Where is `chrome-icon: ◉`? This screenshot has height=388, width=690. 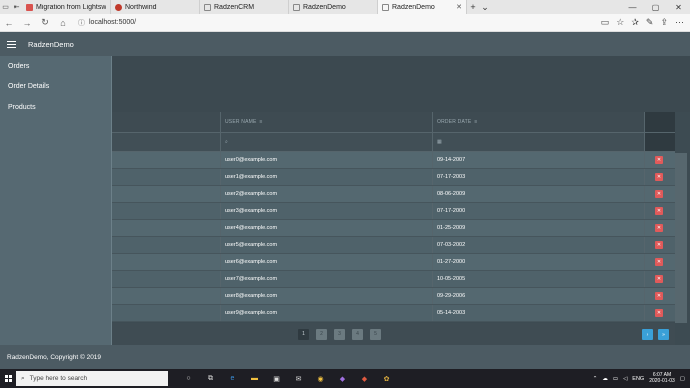
chrome-icon: ◉ is located at coordinates (320, 378).